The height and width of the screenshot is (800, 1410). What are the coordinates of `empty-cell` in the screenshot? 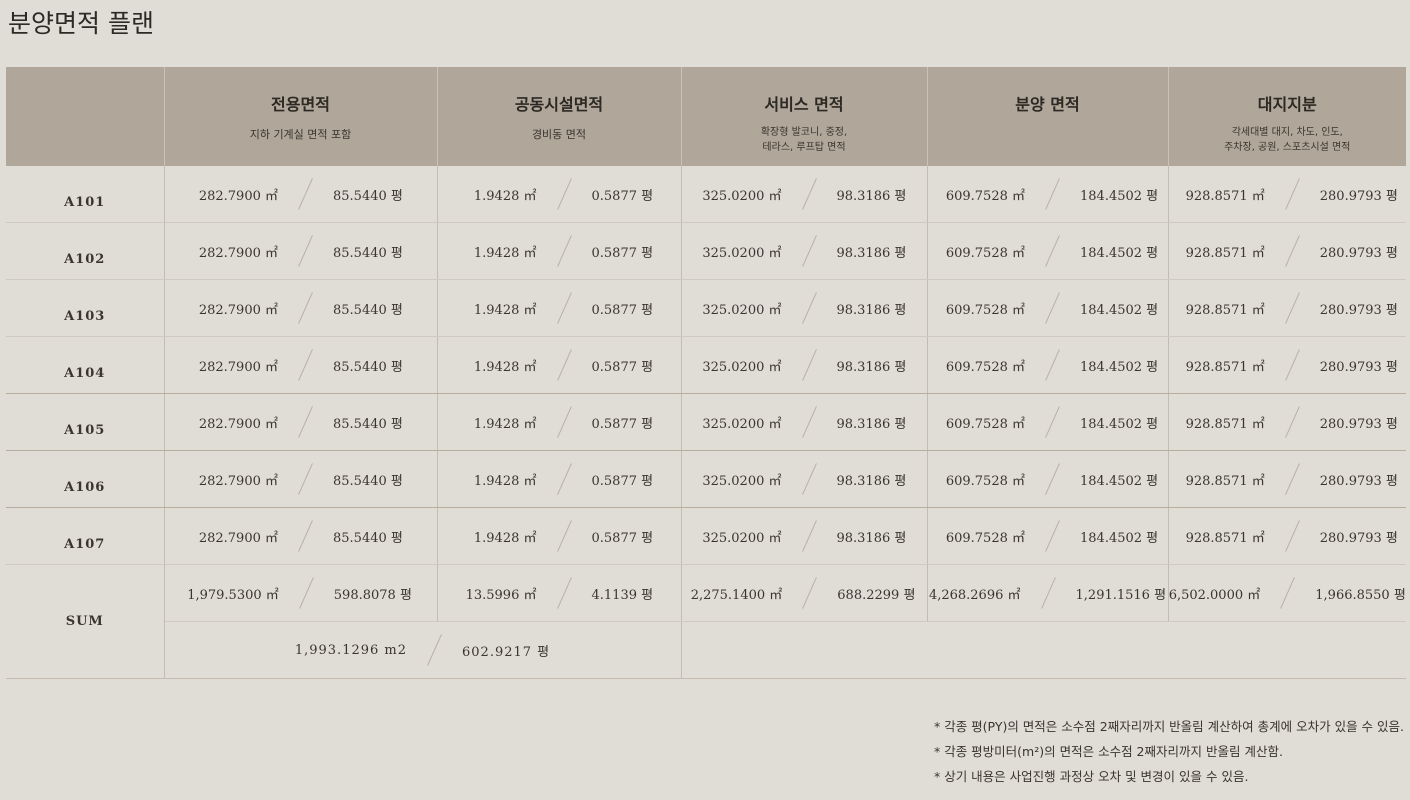 It's located at (1043, 650).